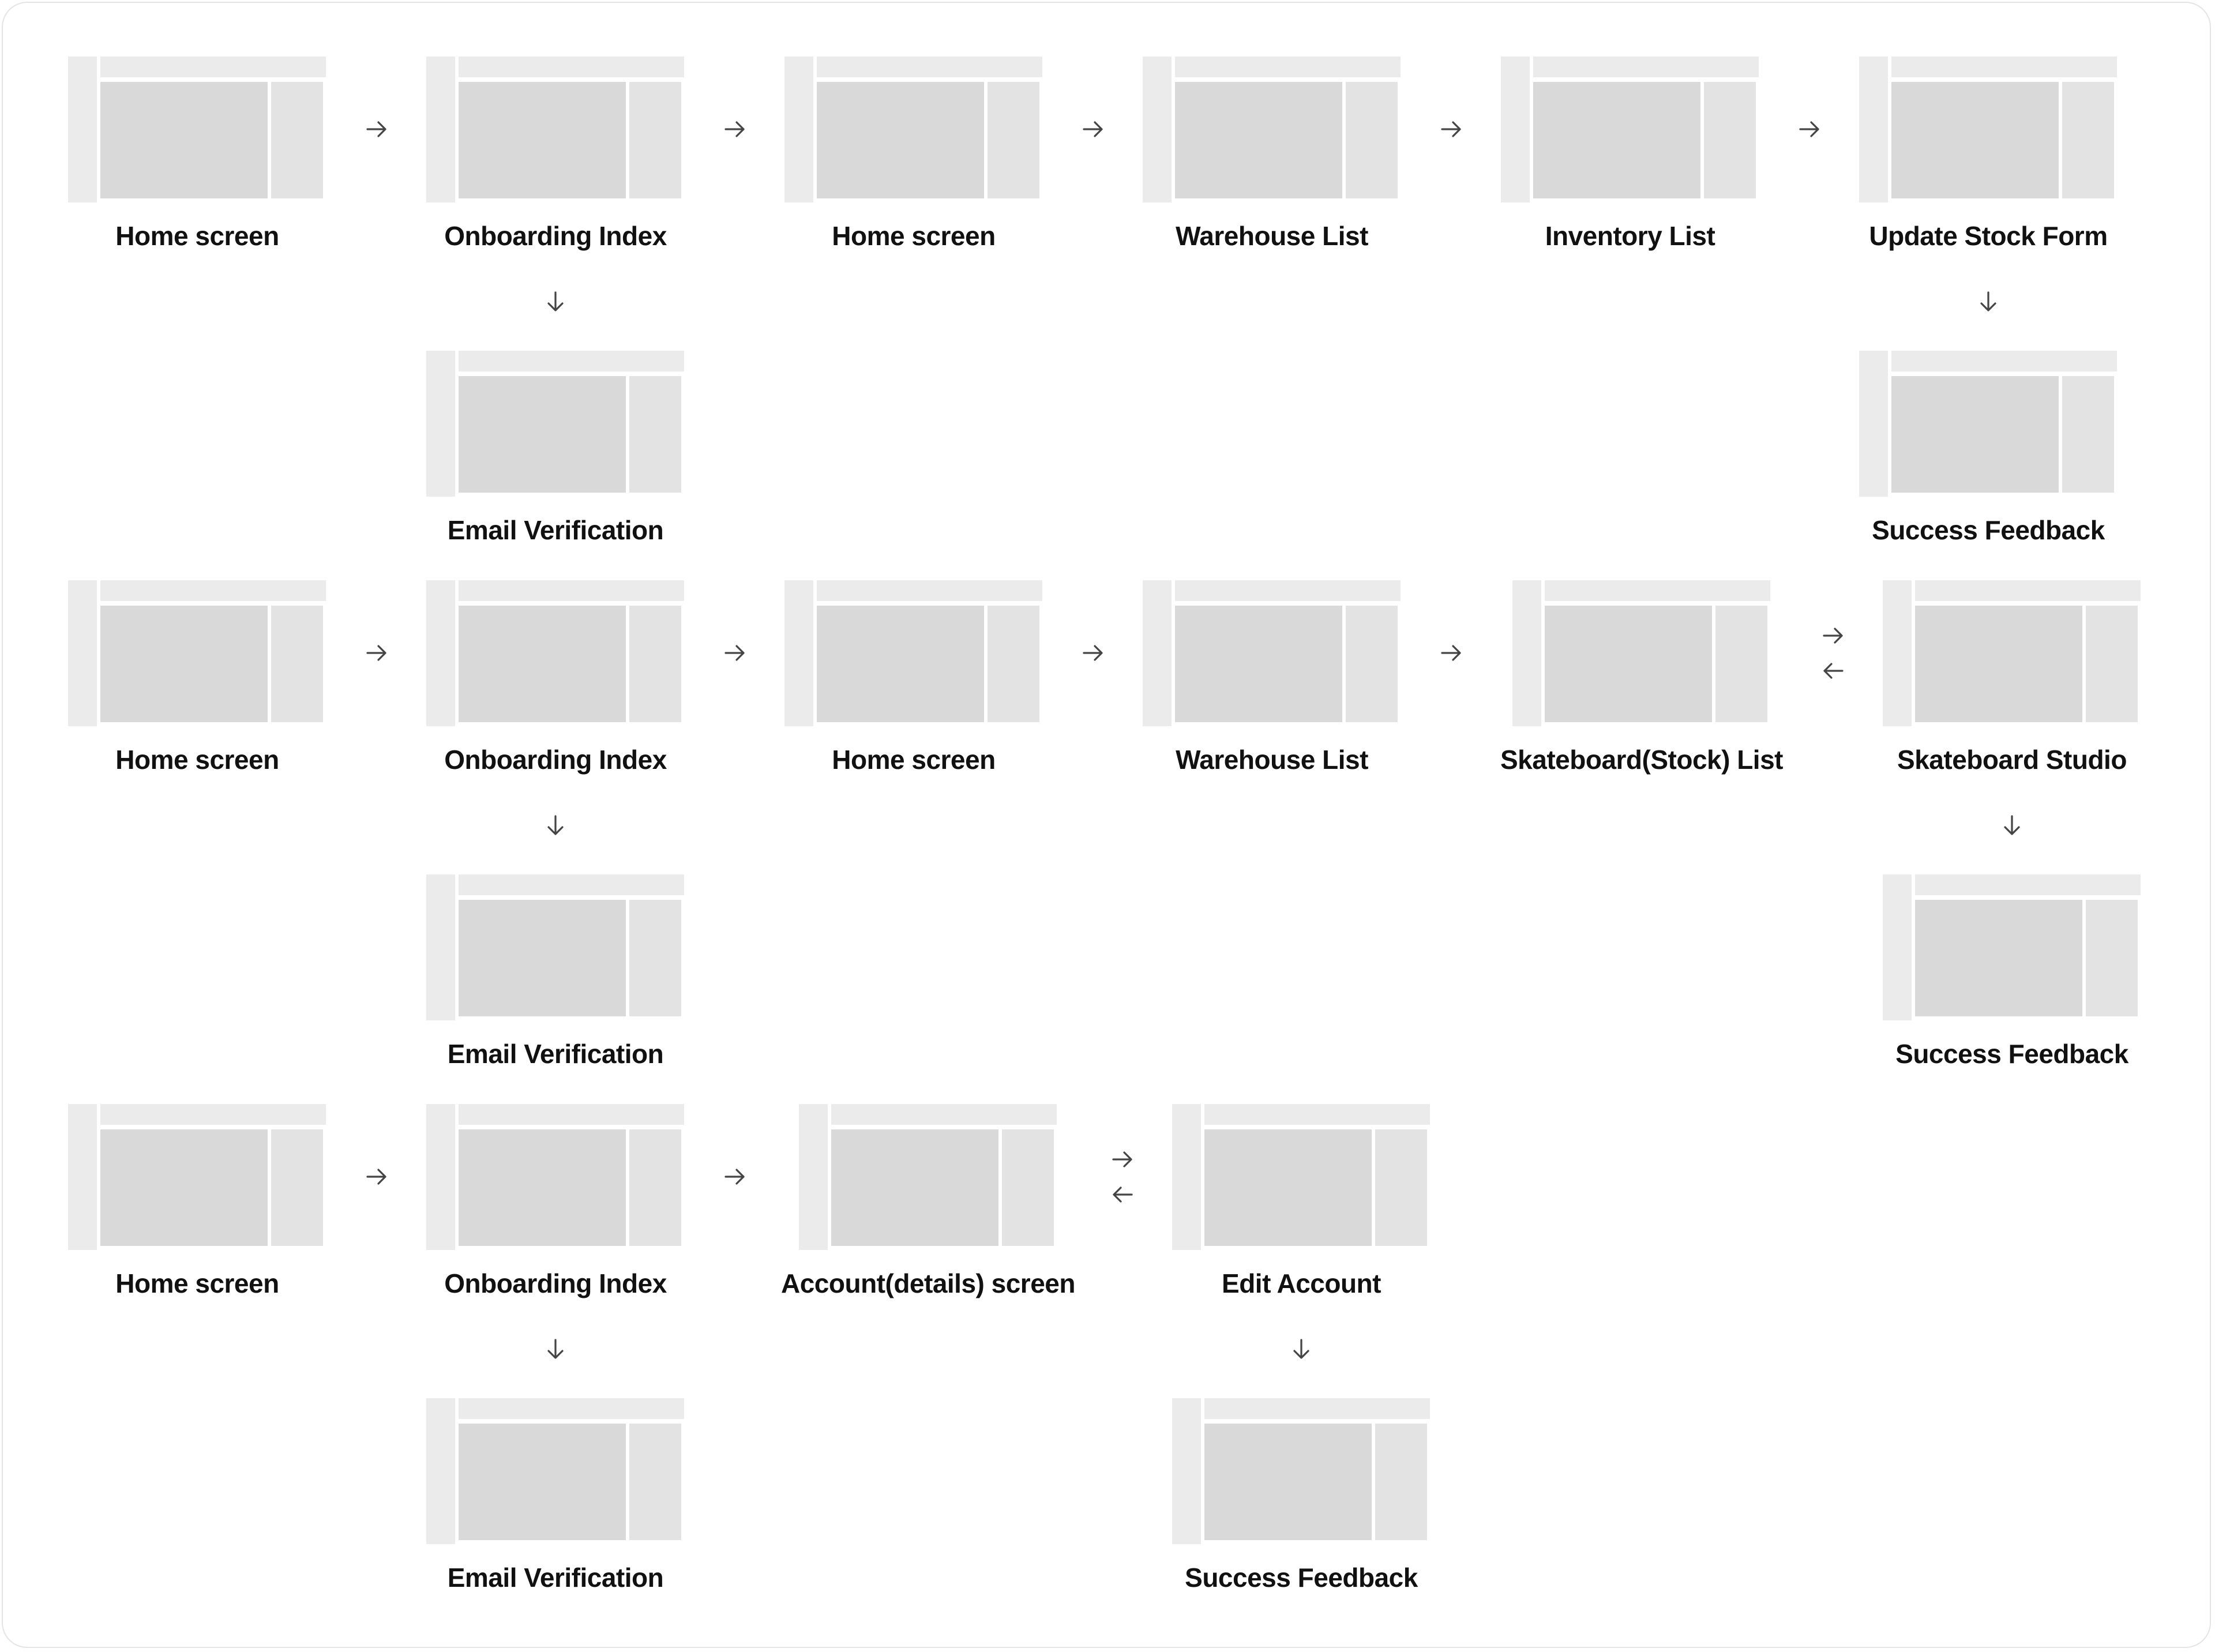 The image size is (2215, 1652). What do you see at coordinates (1833, 670) in the screenshot?
I see `arrow-left-icon` at bounding box center [1833, 670].